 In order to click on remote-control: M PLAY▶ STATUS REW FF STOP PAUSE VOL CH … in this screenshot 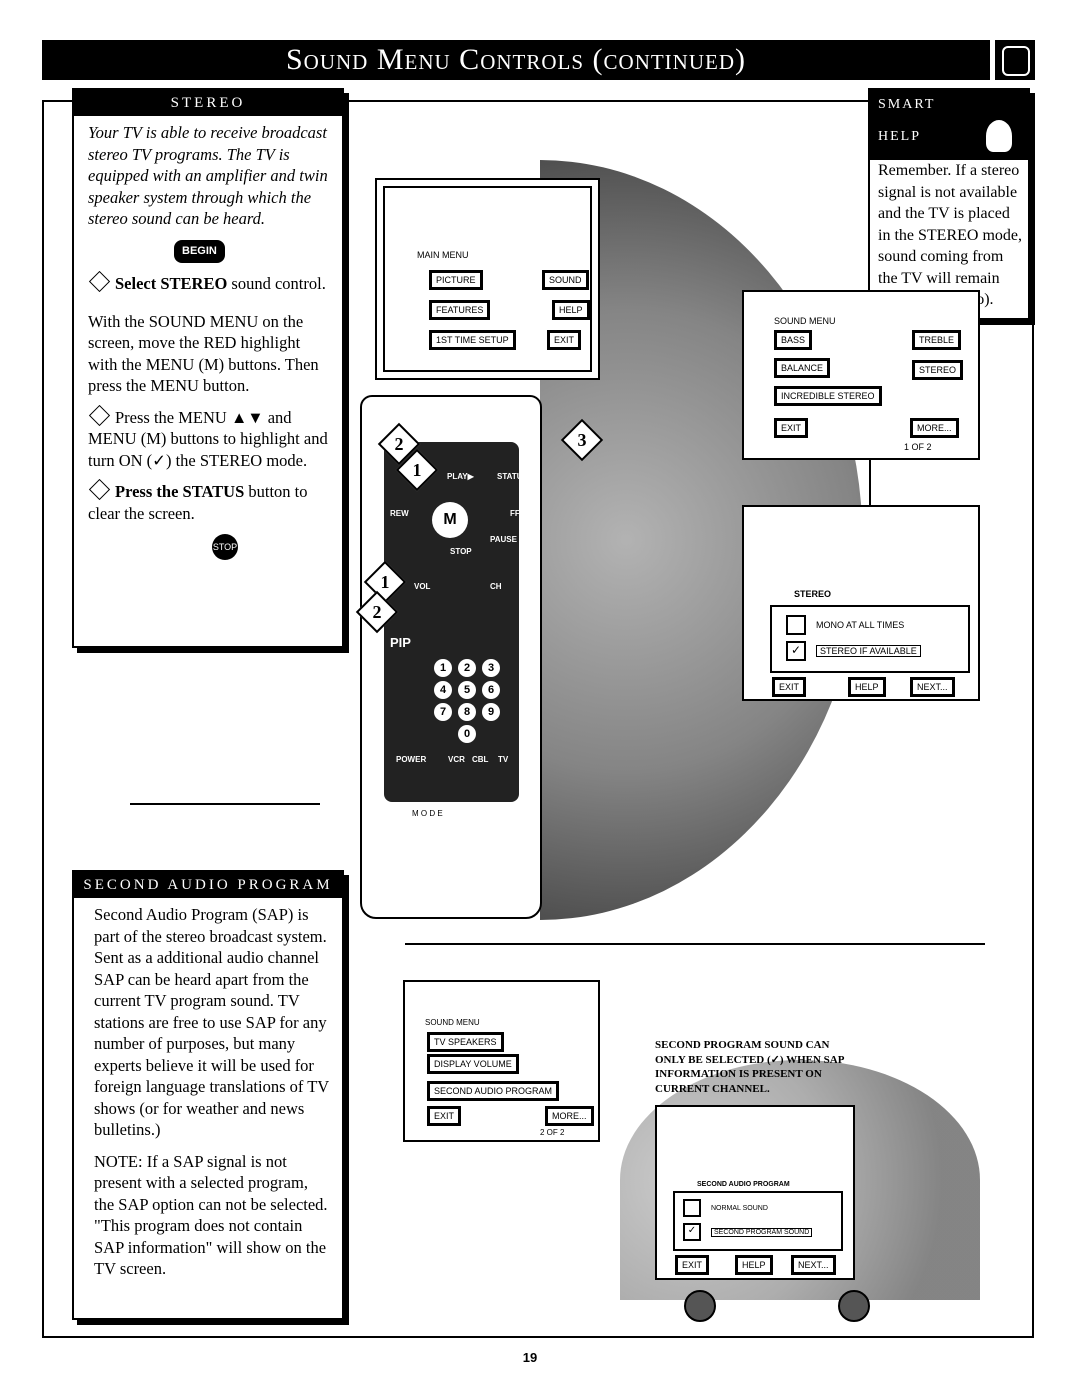, I will do `click(479, 657)`.